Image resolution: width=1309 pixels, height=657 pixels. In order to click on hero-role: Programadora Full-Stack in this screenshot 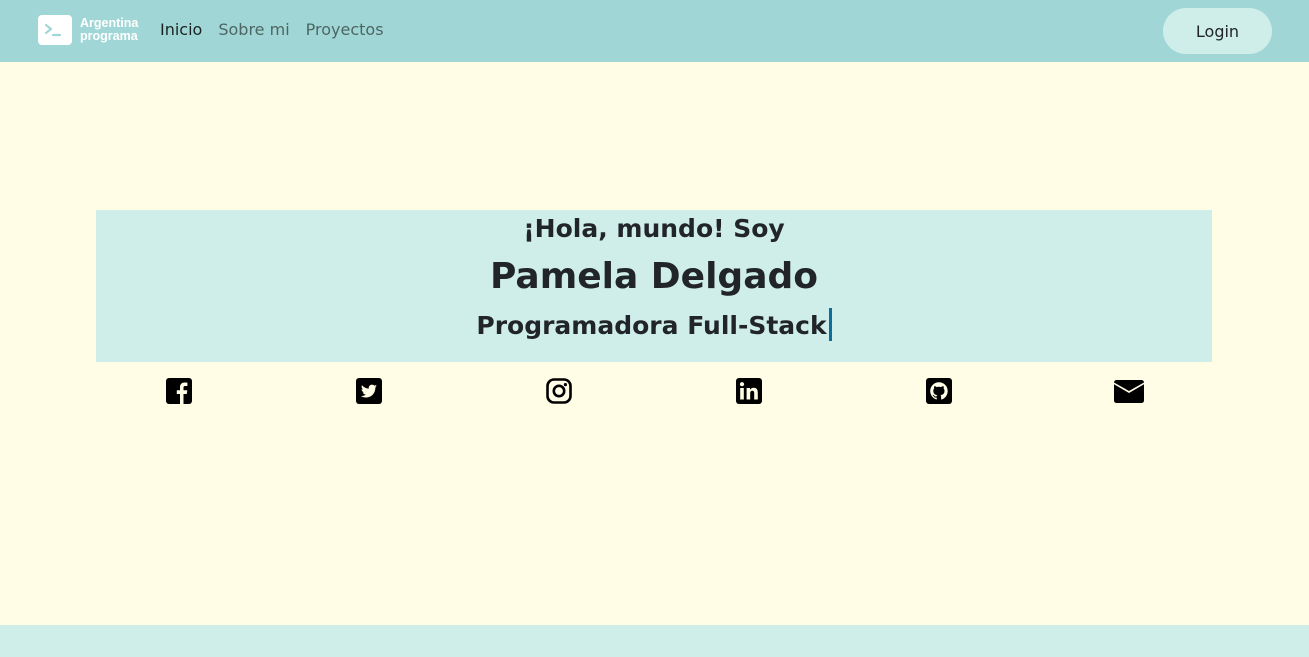, I will do `click(651, 325)`.